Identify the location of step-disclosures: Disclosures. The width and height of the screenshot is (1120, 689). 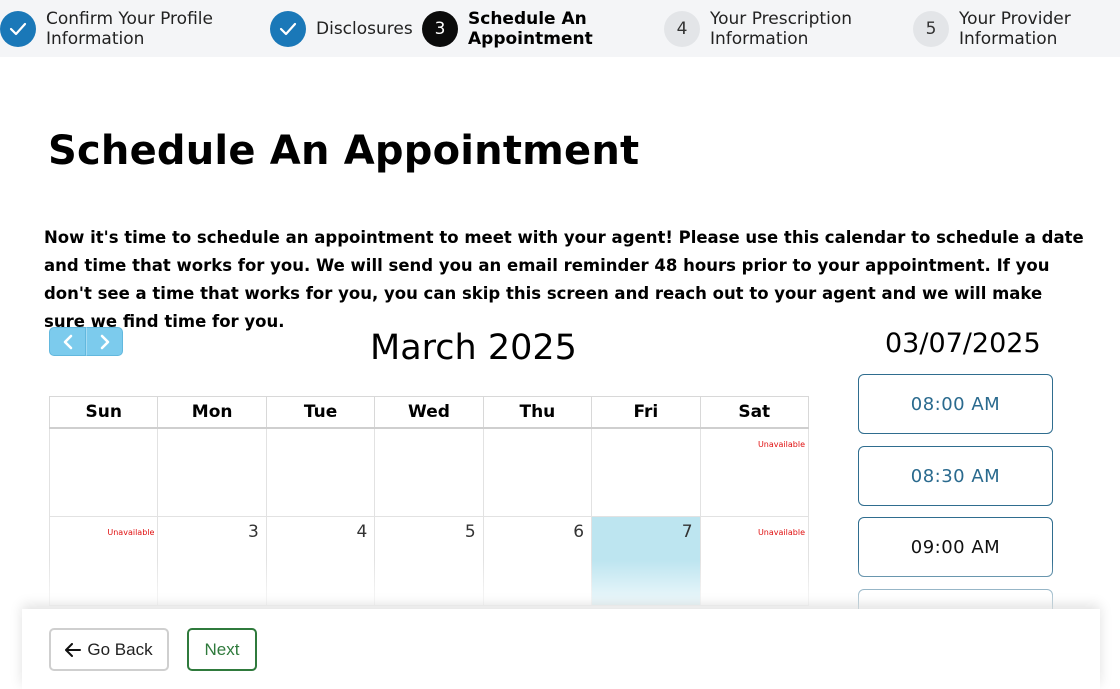
(341, 29).